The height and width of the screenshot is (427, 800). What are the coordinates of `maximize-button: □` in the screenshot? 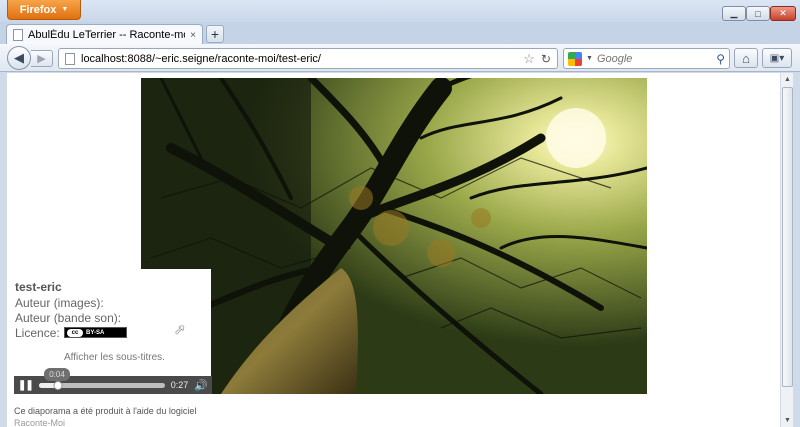 It's located at (758, 13).